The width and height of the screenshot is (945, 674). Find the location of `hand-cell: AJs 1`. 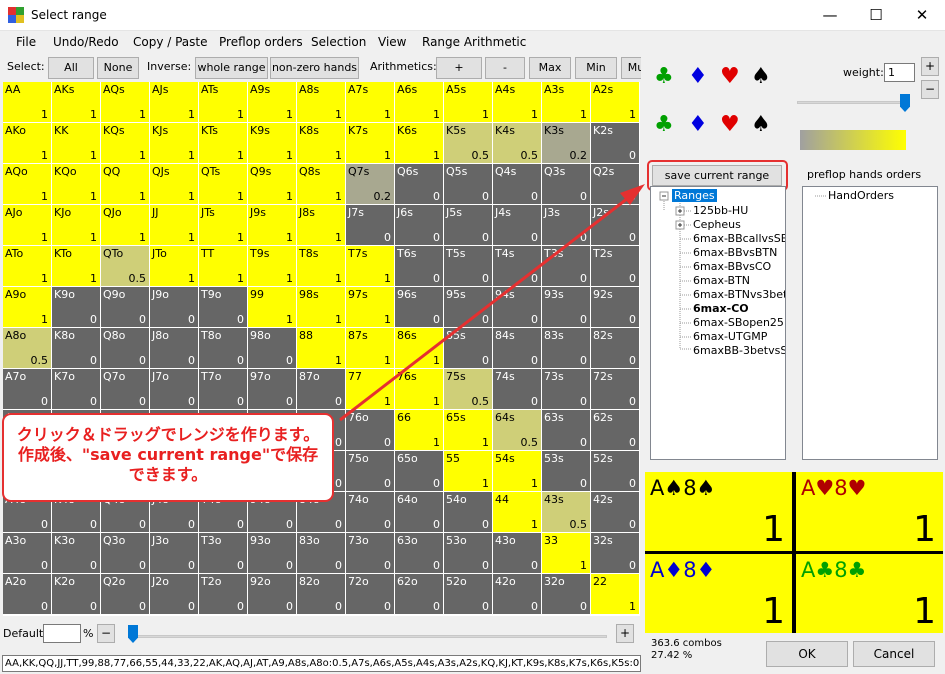

hand-cell: AJs 1 is located at coordinates (174, 102).